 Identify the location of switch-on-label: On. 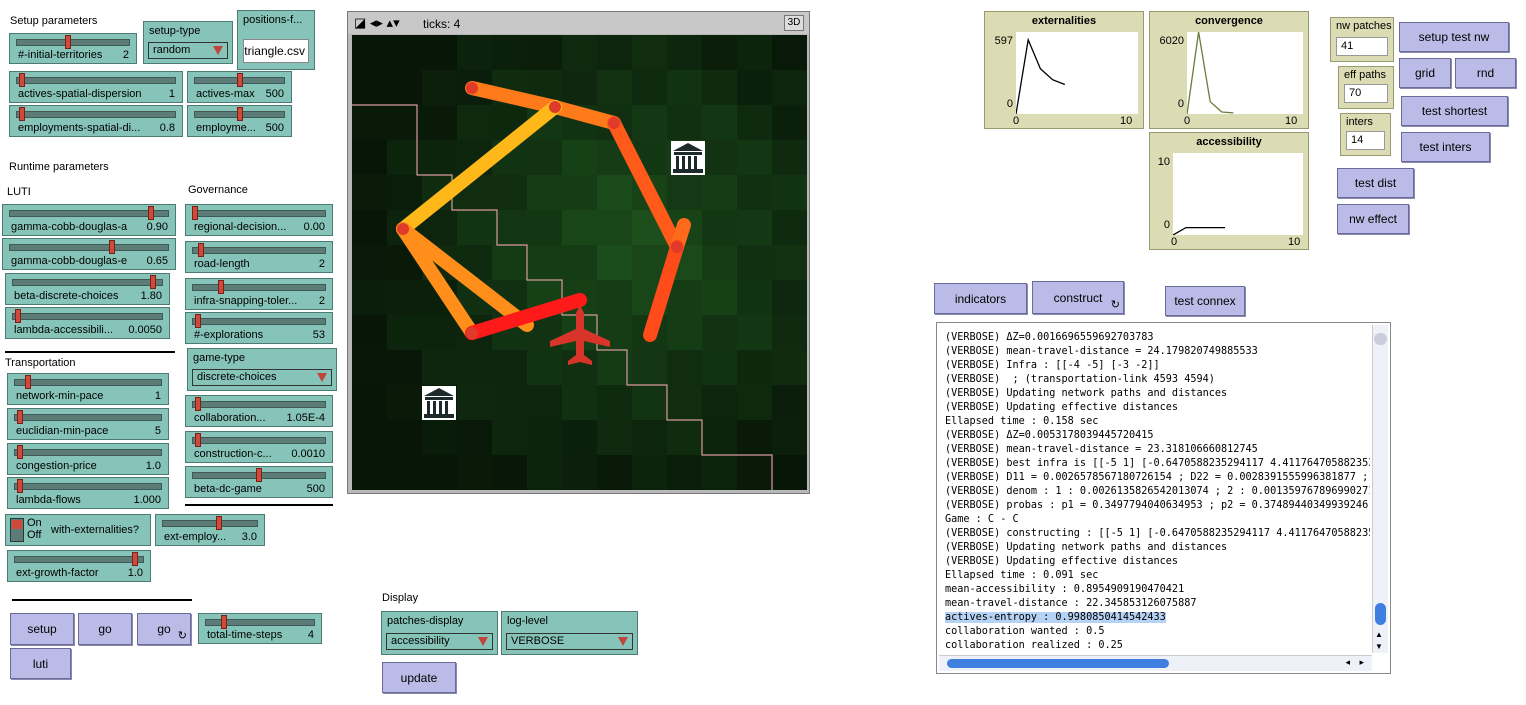
(34, 523).